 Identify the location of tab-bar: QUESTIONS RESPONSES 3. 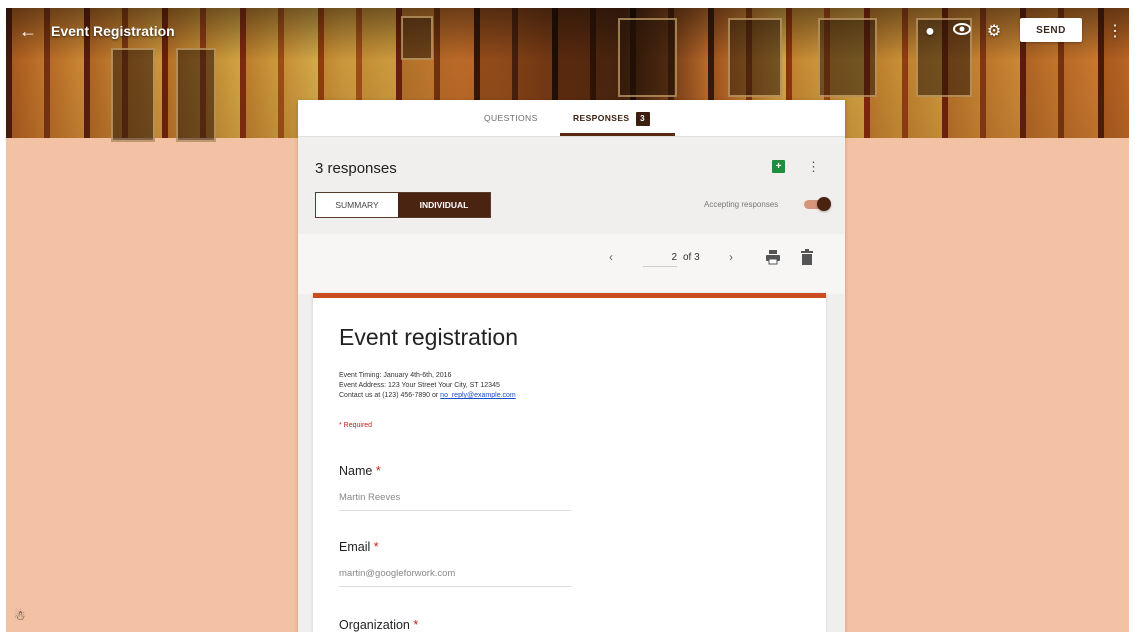
(571, 118).